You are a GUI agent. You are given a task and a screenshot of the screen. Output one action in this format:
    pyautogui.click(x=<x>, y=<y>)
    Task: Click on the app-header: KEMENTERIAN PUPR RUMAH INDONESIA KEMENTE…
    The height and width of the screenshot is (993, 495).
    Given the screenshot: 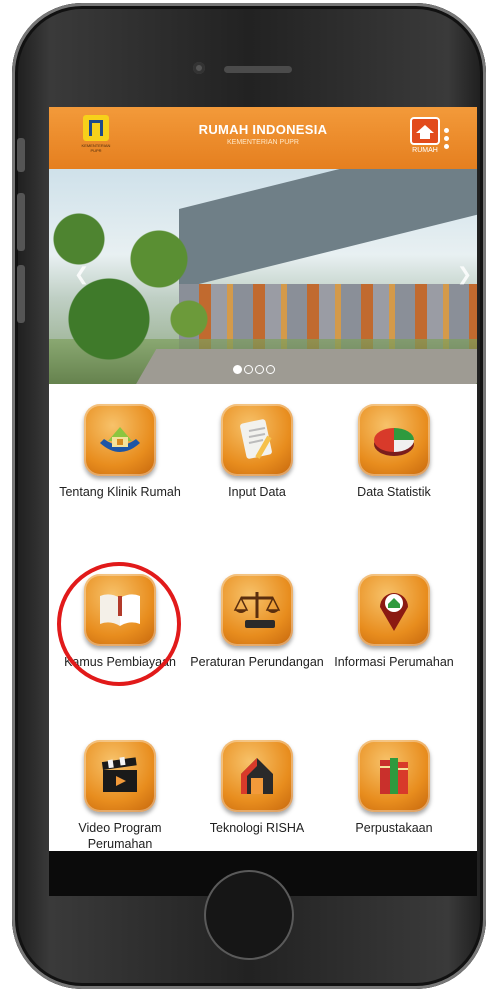 What is the action you would take?
    pyautogui.click(x=263, y=138)
    